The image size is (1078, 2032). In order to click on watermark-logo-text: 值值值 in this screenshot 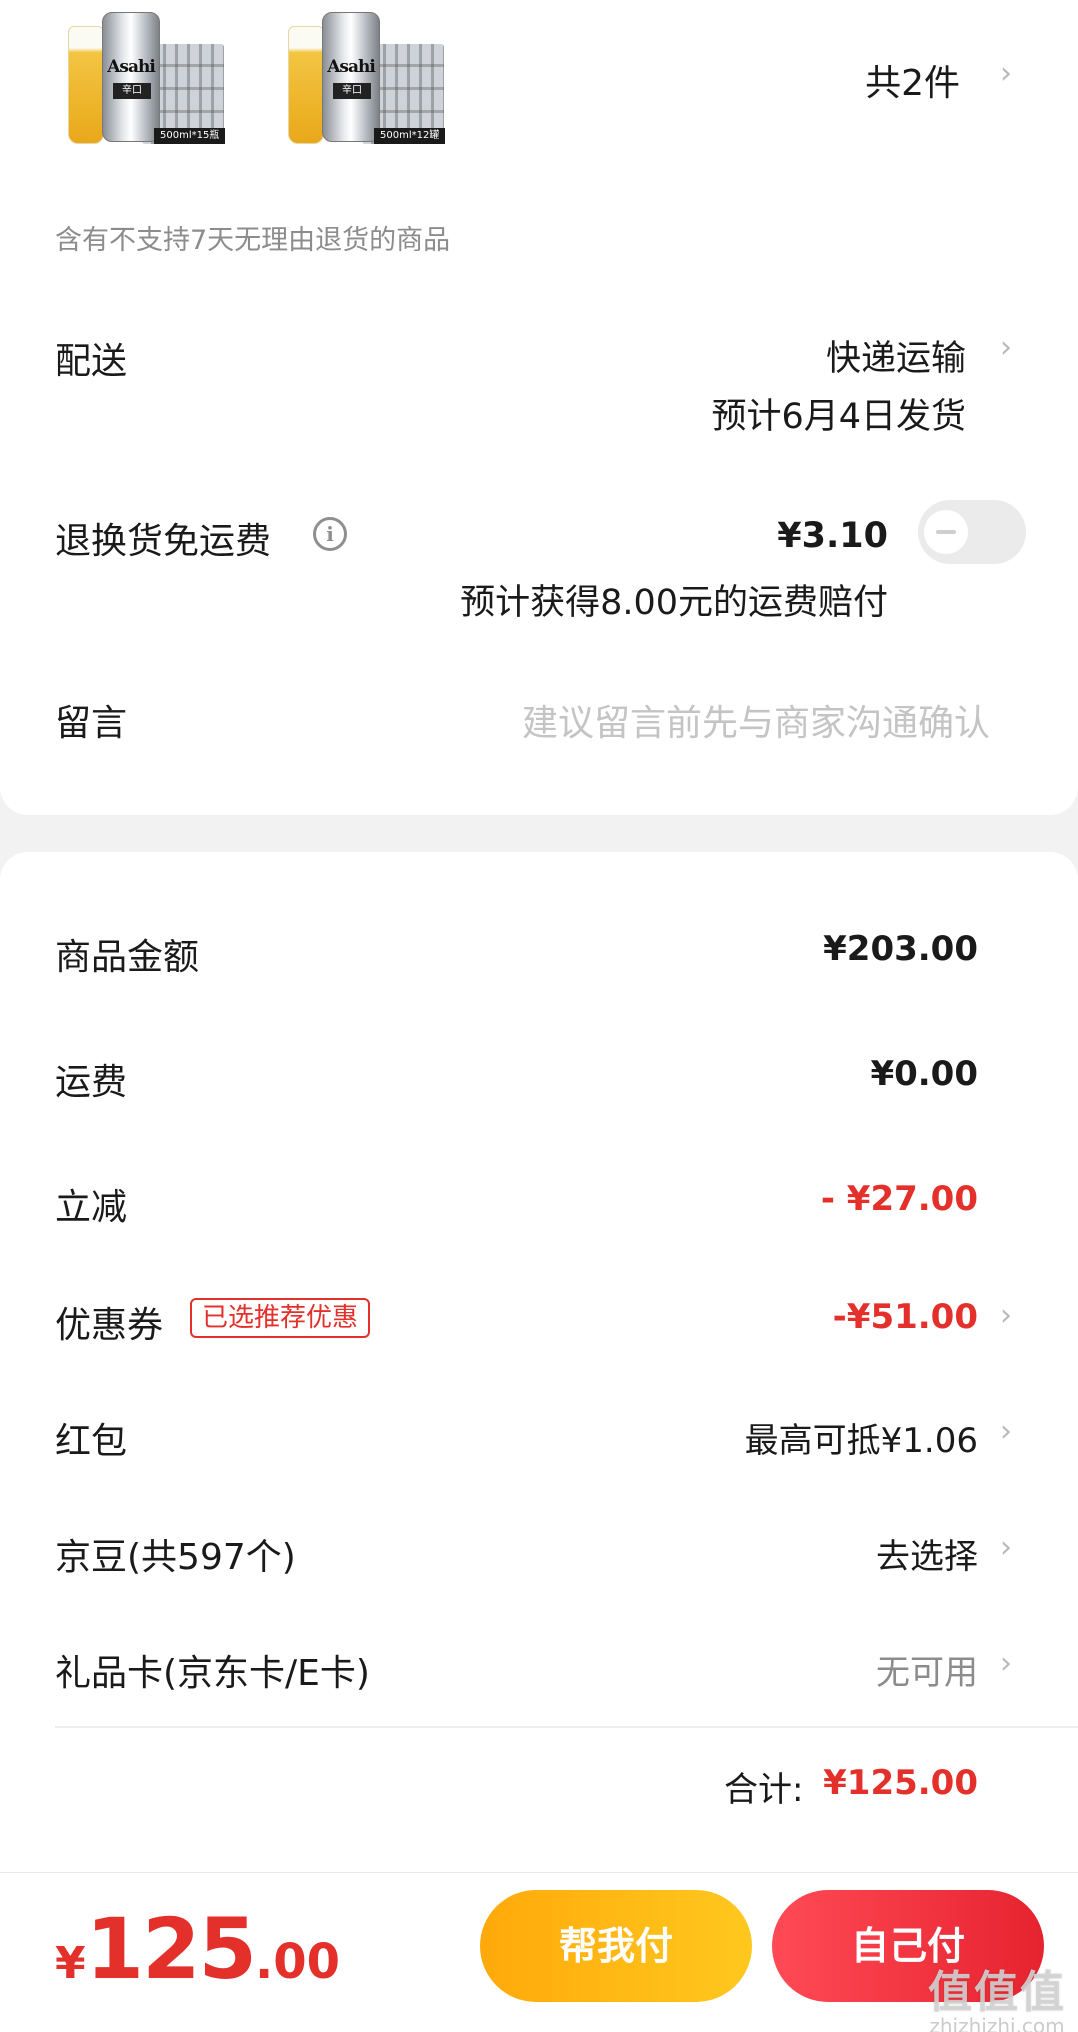, I will do `click(997, 1992)`.